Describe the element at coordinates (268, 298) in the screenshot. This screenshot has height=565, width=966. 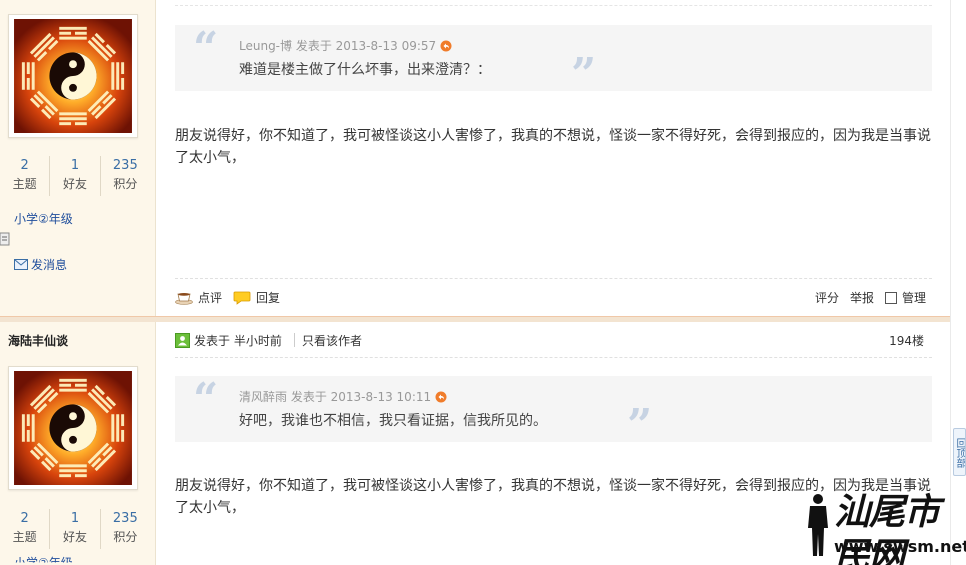
I see `reply-label: 回复` at that location.